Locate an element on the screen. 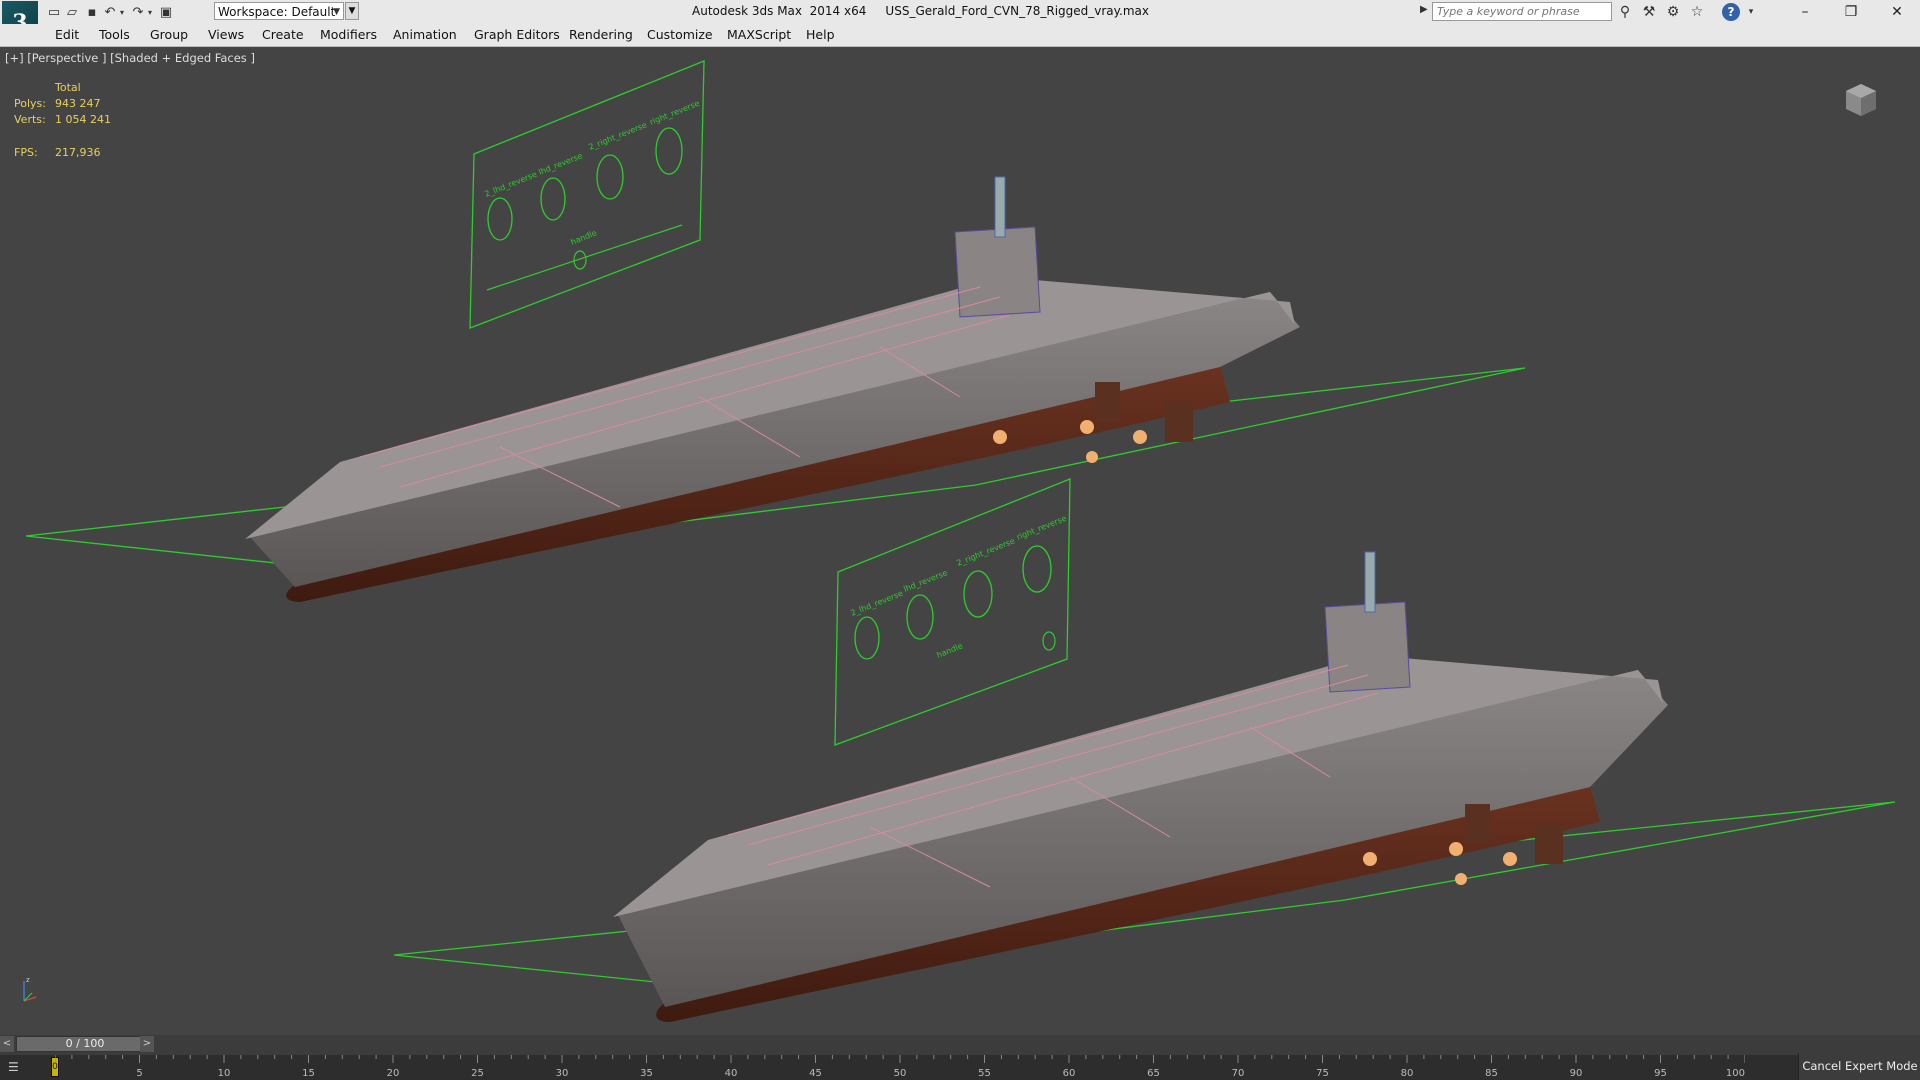  subscription-icon: ⚒ is located at coordinates (1649, 12).